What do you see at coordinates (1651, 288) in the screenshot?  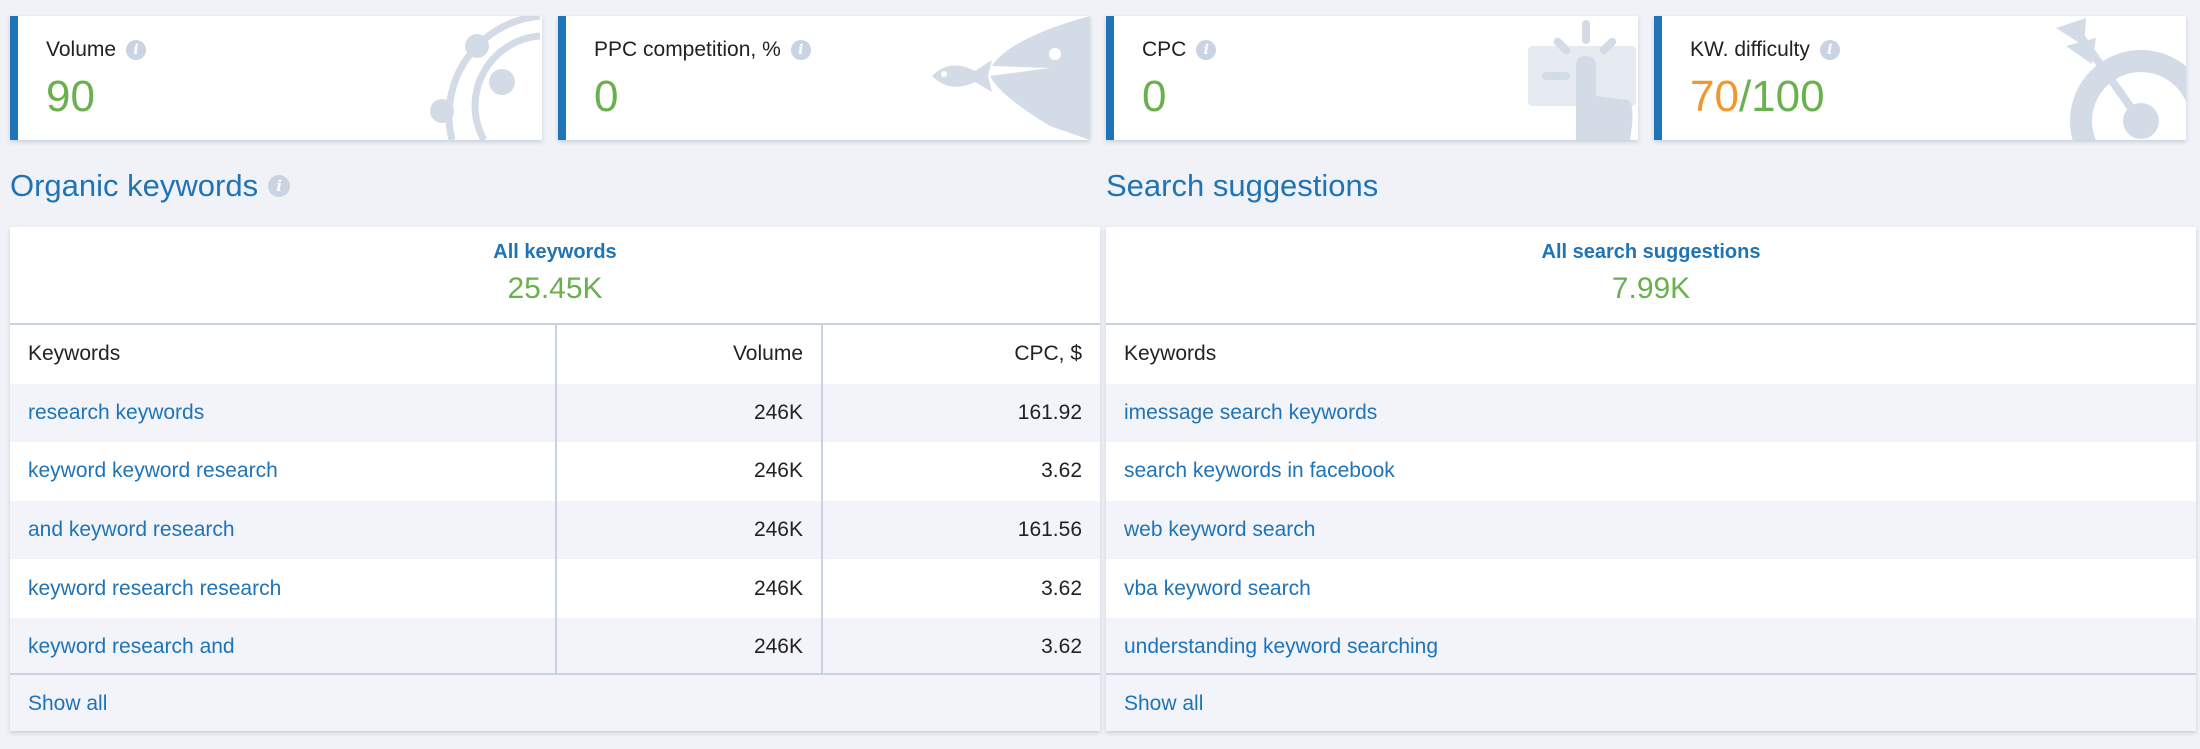 I see `search-suggestions-total: 7.99K` at bounding box center [1651, 288].